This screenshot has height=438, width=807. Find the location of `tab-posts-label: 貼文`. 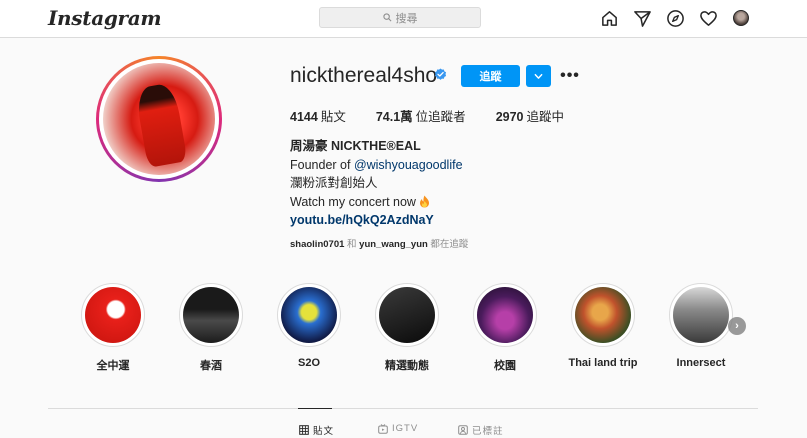

tab-posts-label: 貼文 is located at coordinates (324, 431).